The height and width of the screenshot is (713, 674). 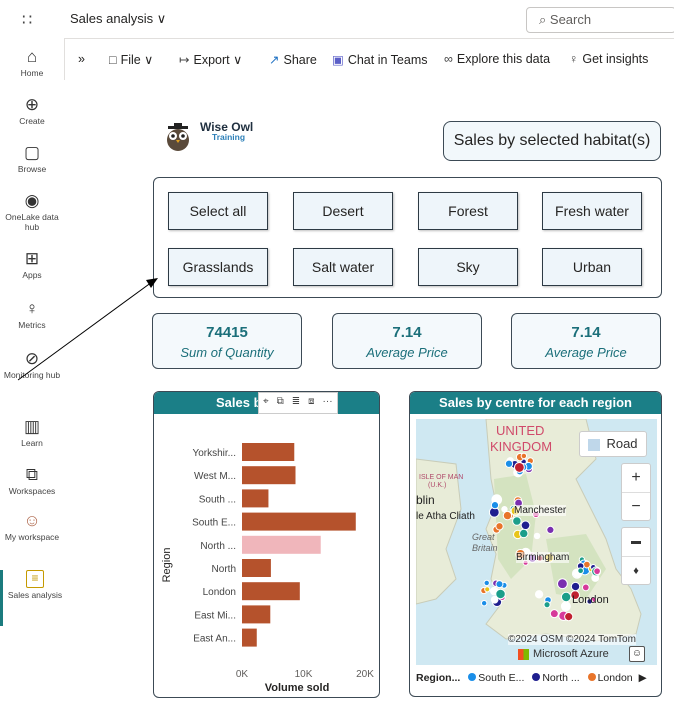 I want to click on nav-label: OneLake data hub, so click(x=32, y=222).